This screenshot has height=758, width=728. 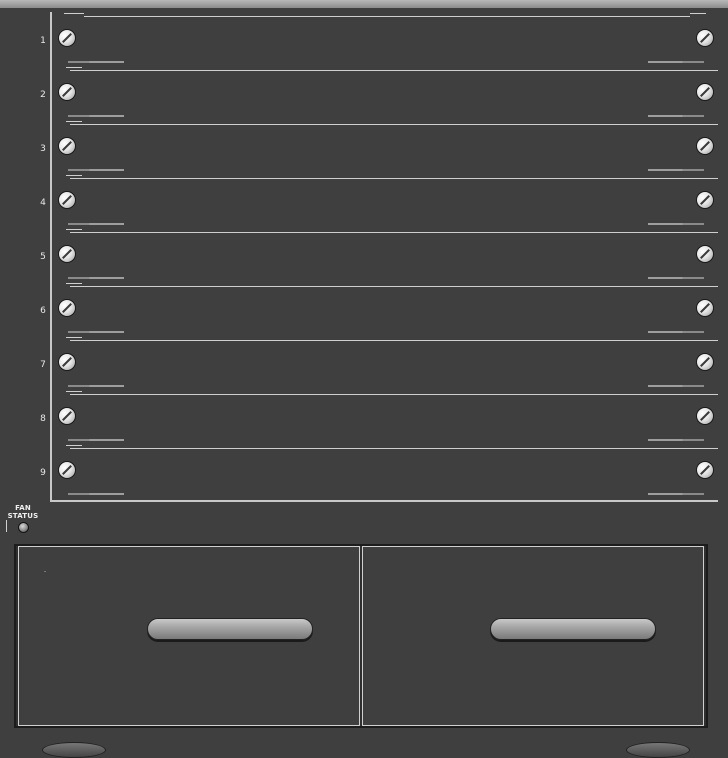 I want to click on slot-number: 8, so click(x=43, y=419).